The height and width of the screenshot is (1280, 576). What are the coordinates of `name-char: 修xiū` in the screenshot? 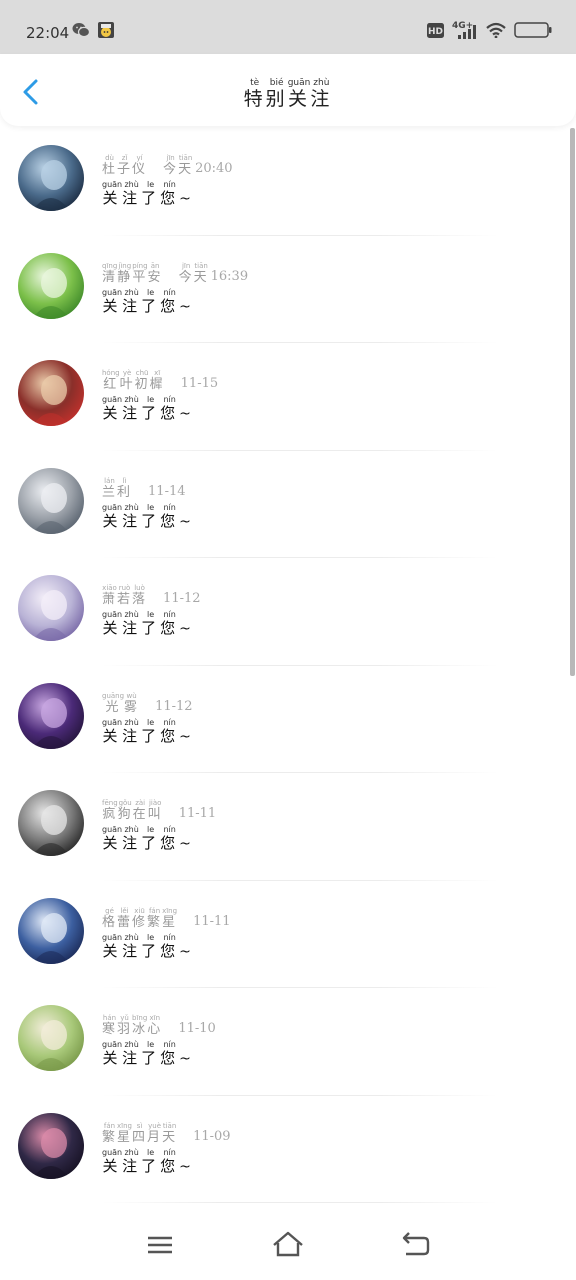 It's located at (140, 918).